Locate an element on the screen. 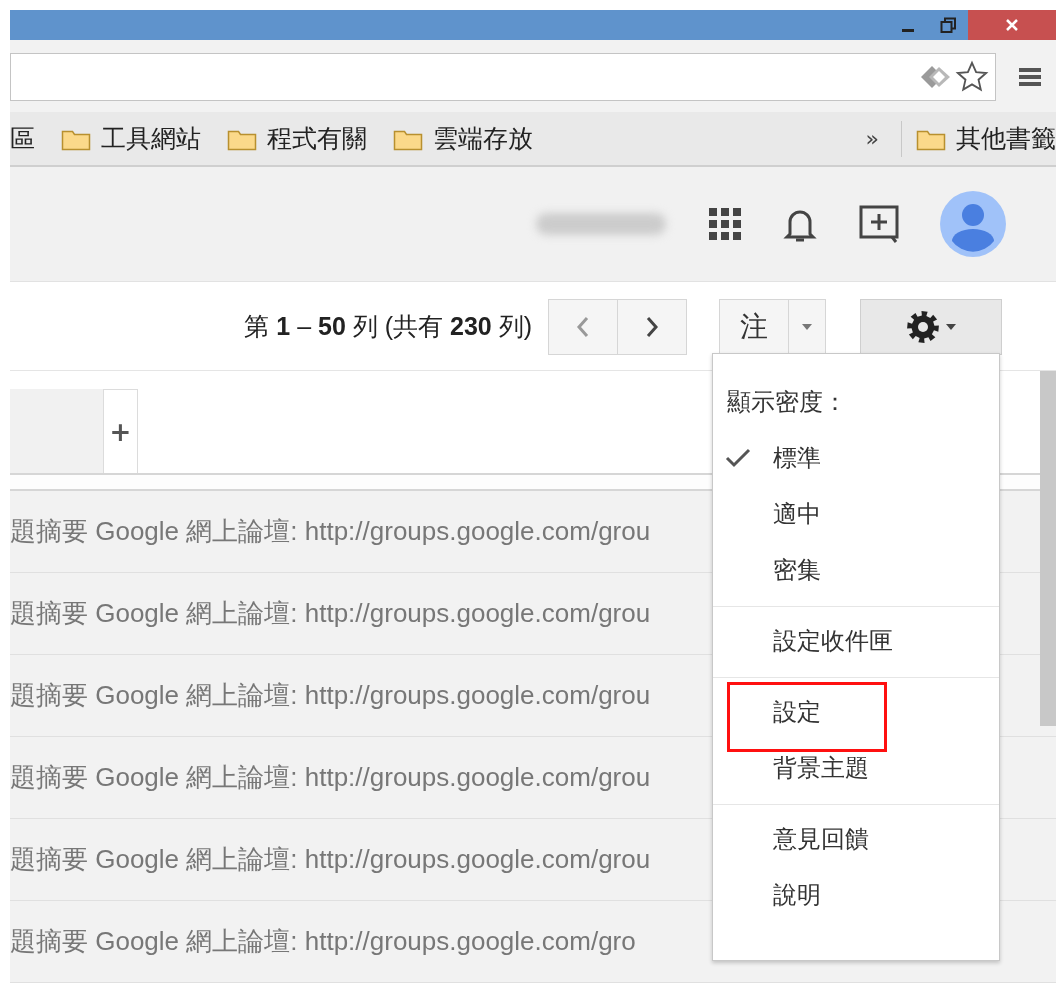 The width and height of the screenshot is (1056, 983). bookmark: 工具網站 is located at coordinates (131, 139).